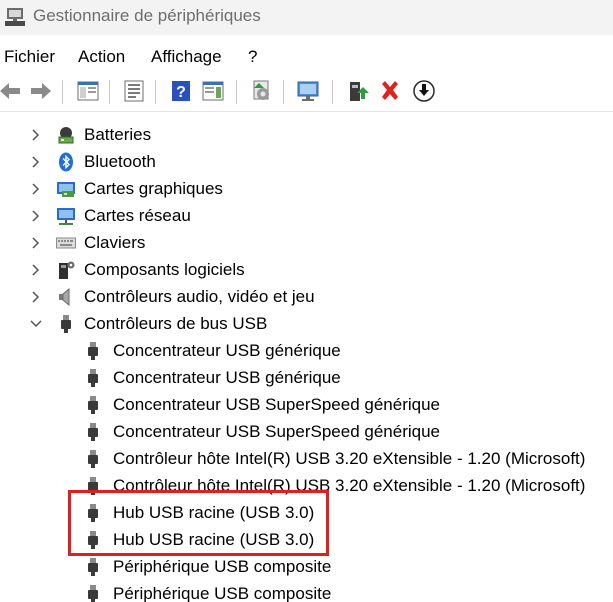  What do you see at coordinates (66, 243) in the screenshot?
I see `keyboard-icon` at bounding box center [66, 243].